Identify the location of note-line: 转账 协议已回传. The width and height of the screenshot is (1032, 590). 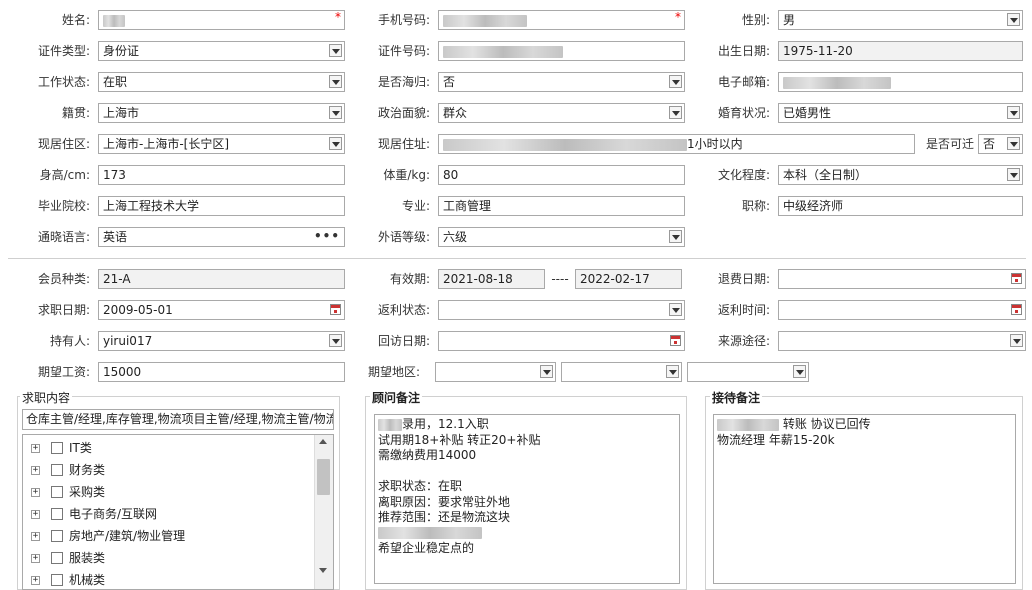
(864, 425).